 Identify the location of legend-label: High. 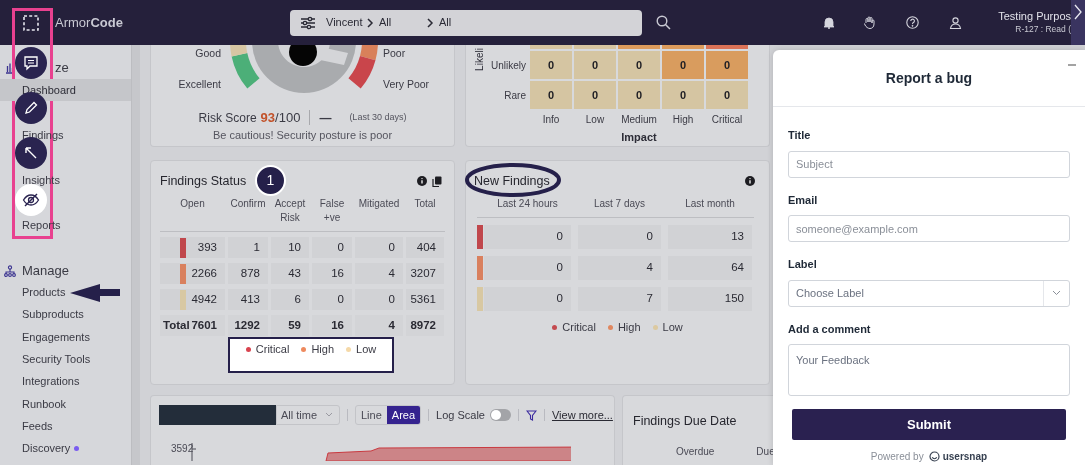
(323, 349).